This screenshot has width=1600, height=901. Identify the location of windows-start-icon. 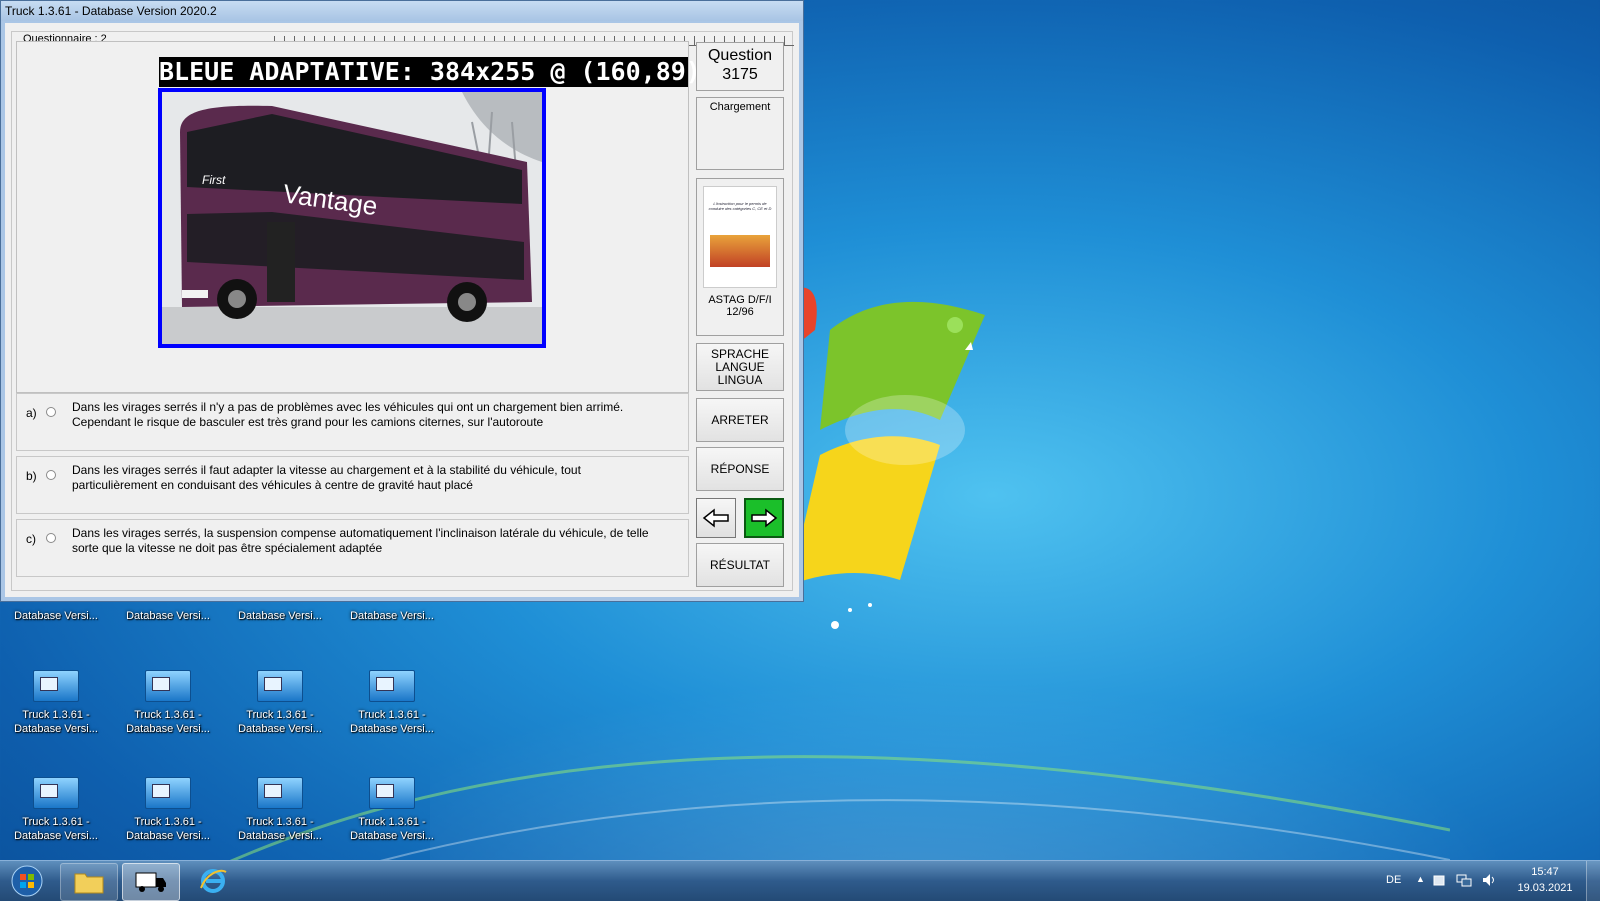
(27, 881).